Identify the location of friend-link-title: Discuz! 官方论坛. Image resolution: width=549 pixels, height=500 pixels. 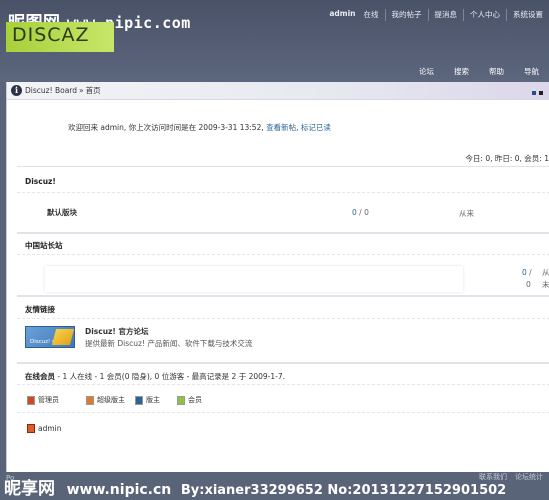
(116, 331).